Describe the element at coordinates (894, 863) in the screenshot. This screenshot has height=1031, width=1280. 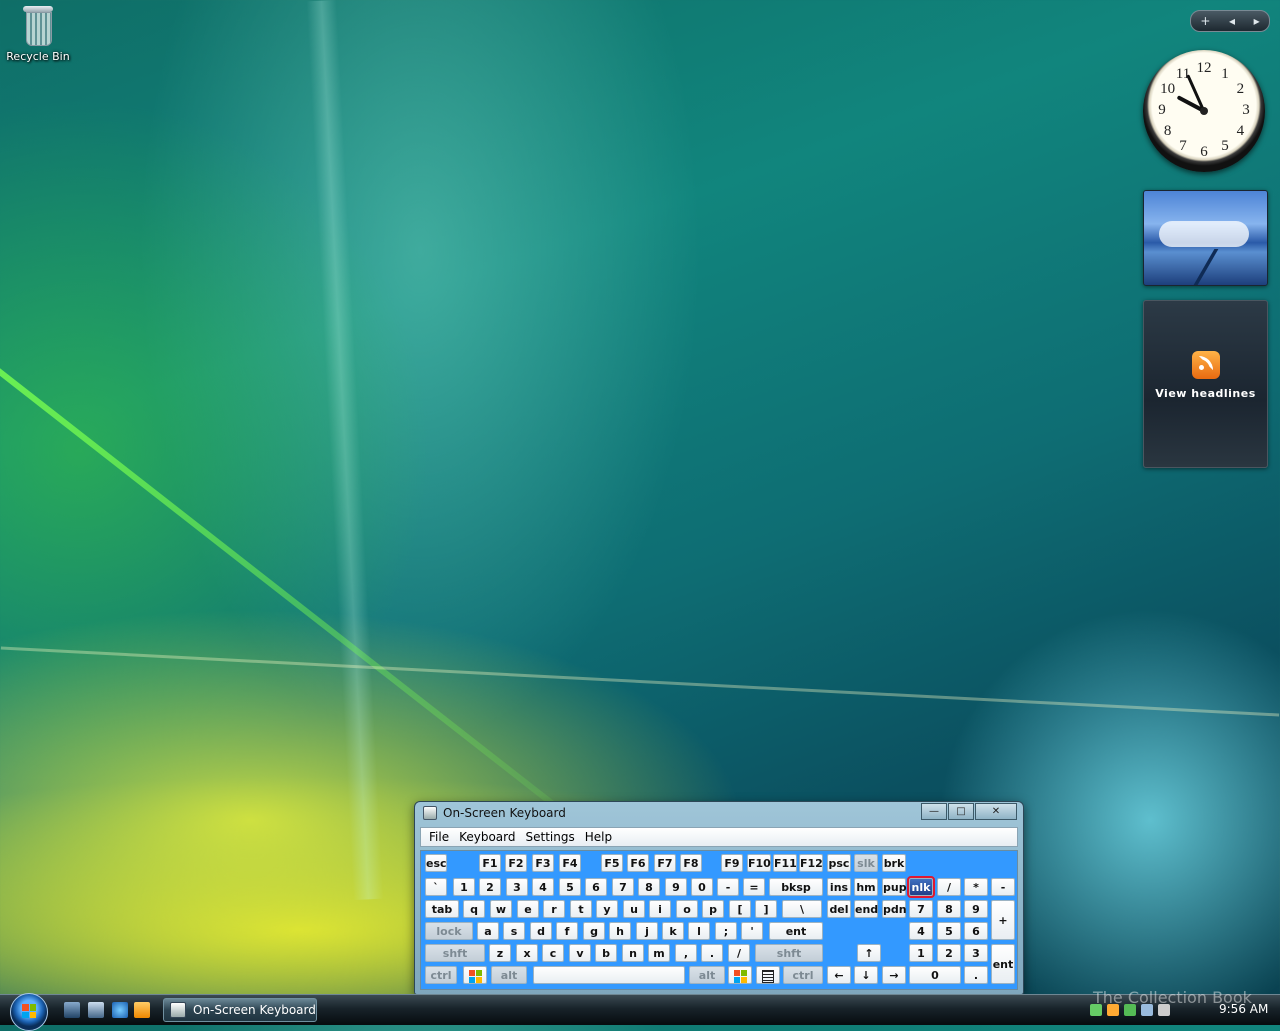
I see `key-brk: brk` at that location.